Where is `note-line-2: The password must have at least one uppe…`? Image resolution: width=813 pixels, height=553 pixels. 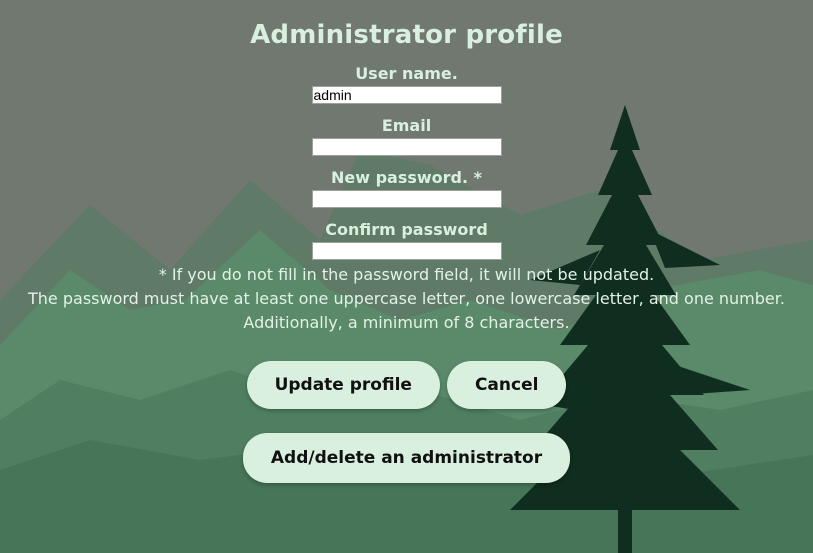
note-line-2: The password must have at least one uppe… is located at coordinates (406, 298).